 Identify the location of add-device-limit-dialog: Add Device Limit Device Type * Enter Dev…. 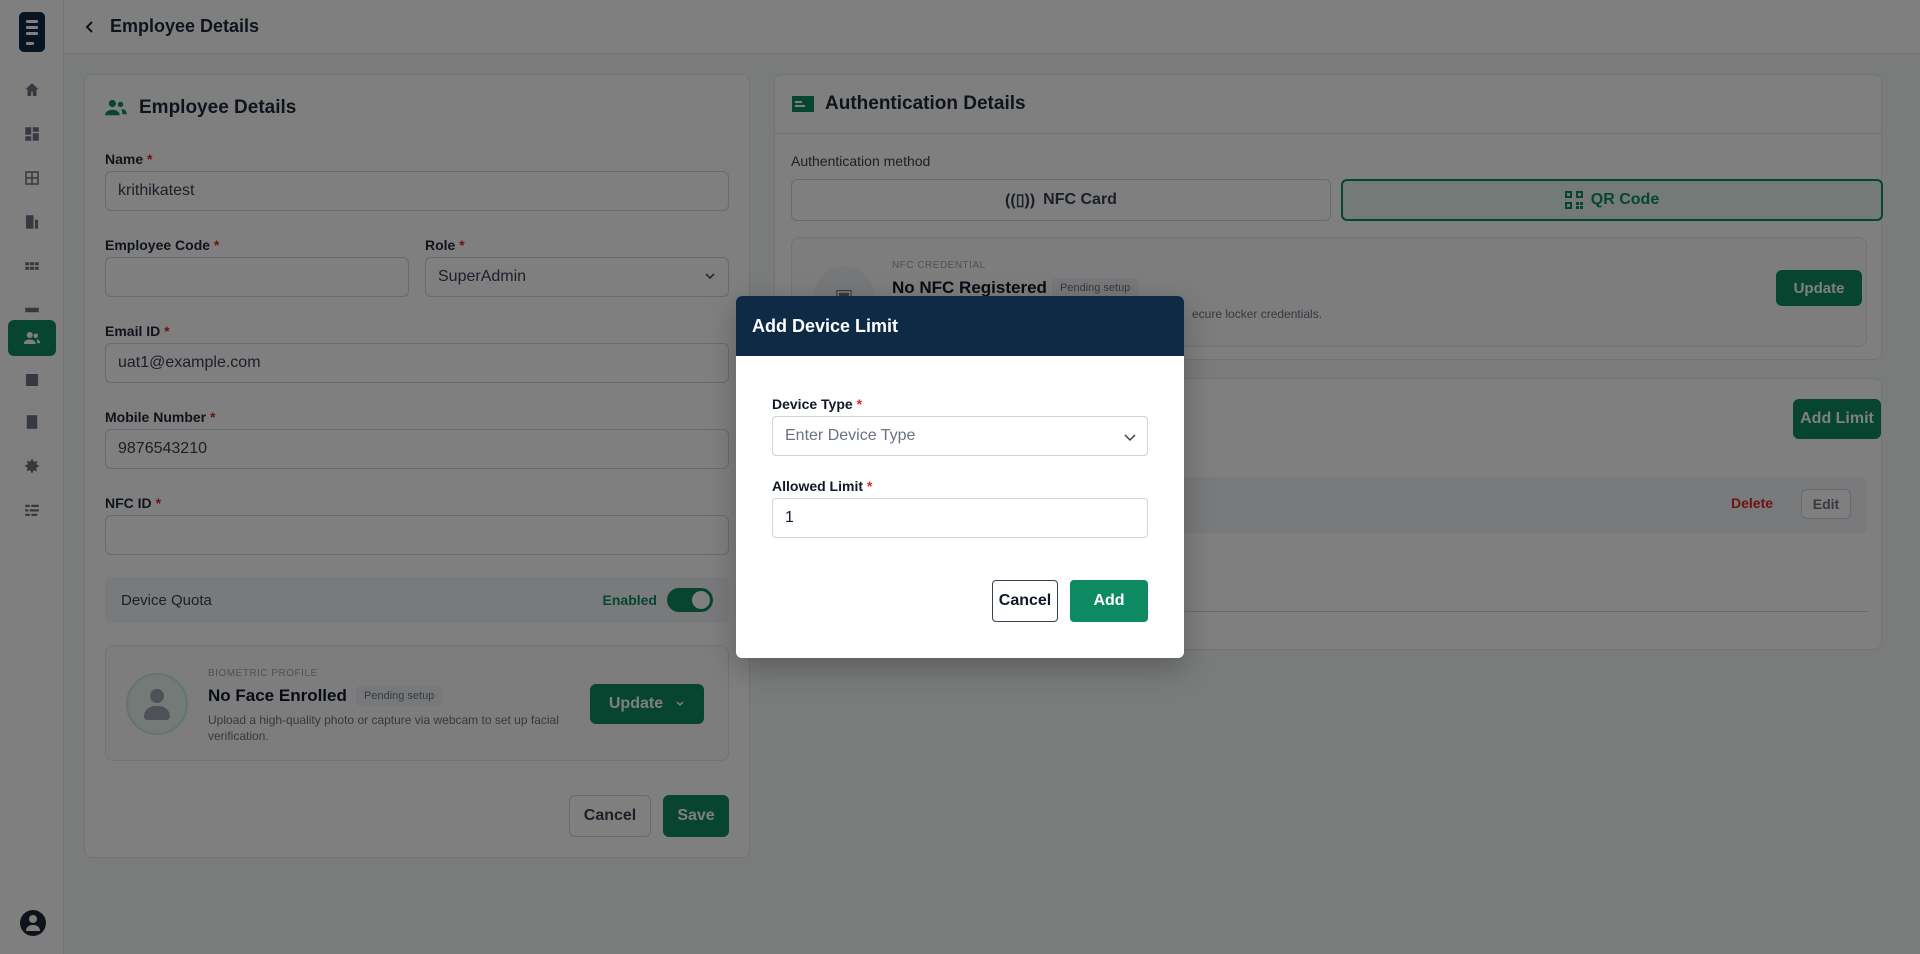
(960, 477).